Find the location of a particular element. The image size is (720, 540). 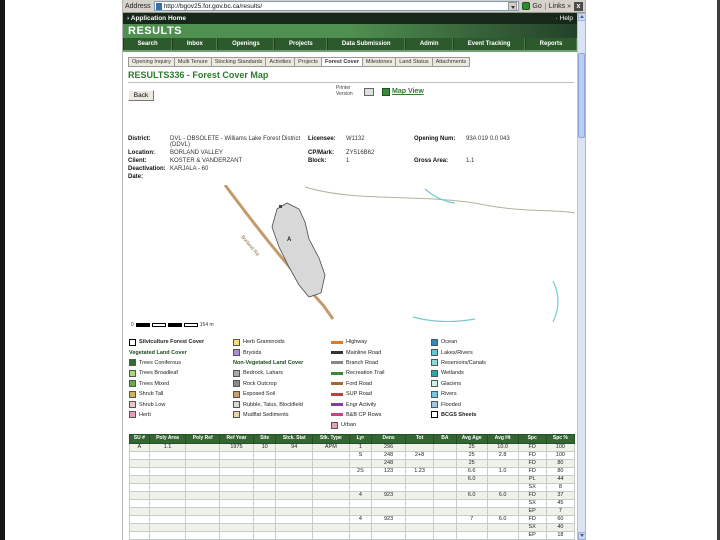

legend-item: Rubble, Talus, Blockfield is located at coordinates (282, 404).